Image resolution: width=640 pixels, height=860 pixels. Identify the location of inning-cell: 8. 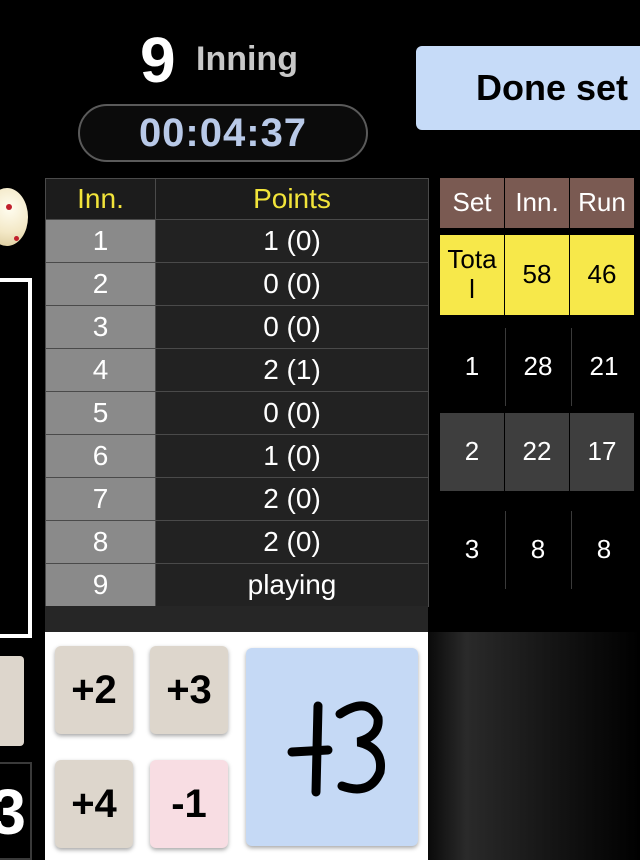
(100, 542).